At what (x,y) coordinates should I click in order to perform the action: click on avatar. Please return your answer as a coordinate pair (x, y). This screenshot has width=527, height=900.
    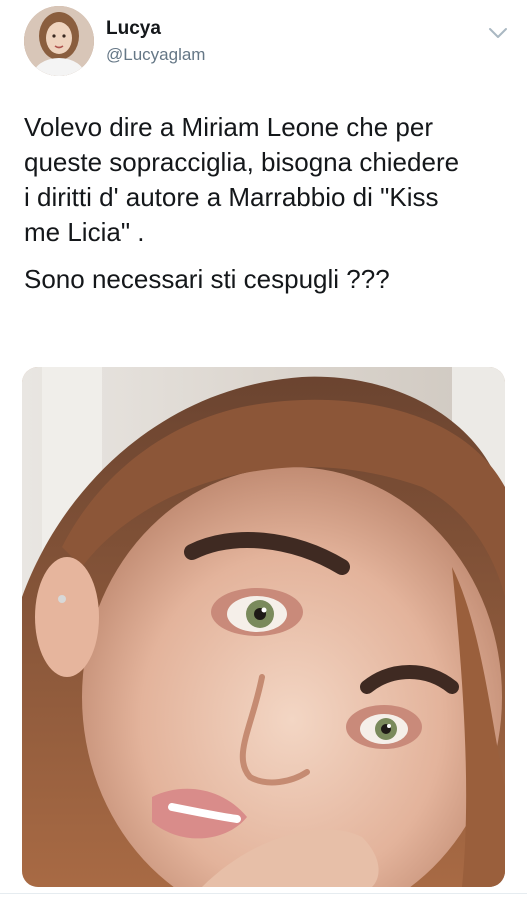
    Looking at the image, I should click on (59, 41).